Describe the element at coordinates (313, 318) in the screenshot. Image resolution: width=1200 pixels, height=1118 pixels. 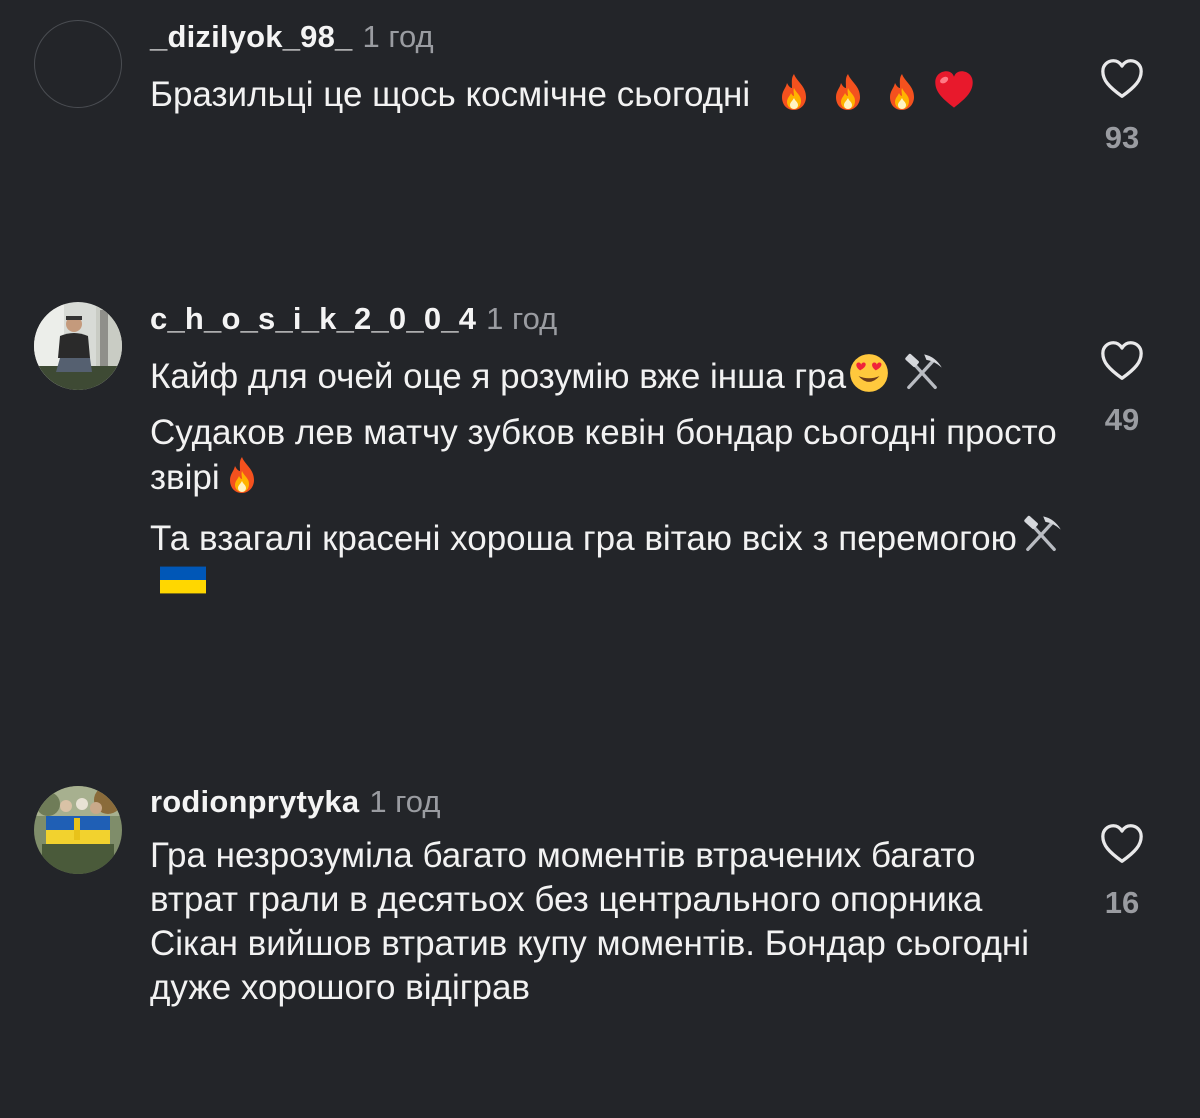
I see `username: c_h_o_s_i_k_2_0_0_4` at that location.